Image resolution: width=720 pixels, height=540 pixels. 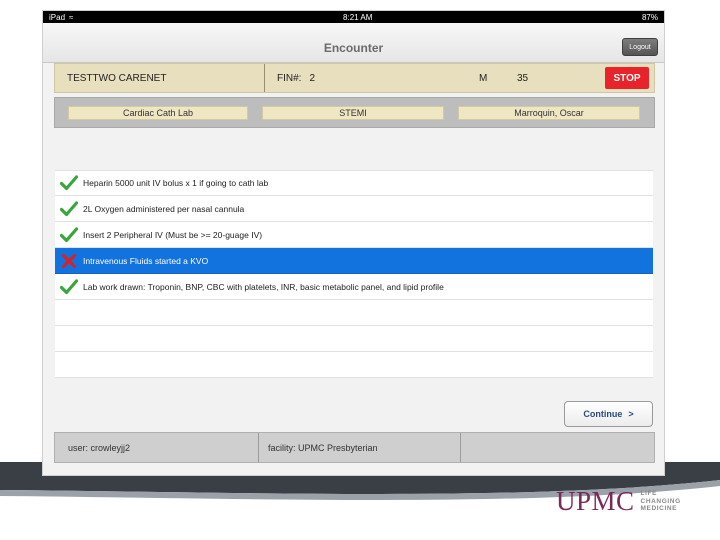 I want to click on stop-button: STOP, so click(x=627, y=78).